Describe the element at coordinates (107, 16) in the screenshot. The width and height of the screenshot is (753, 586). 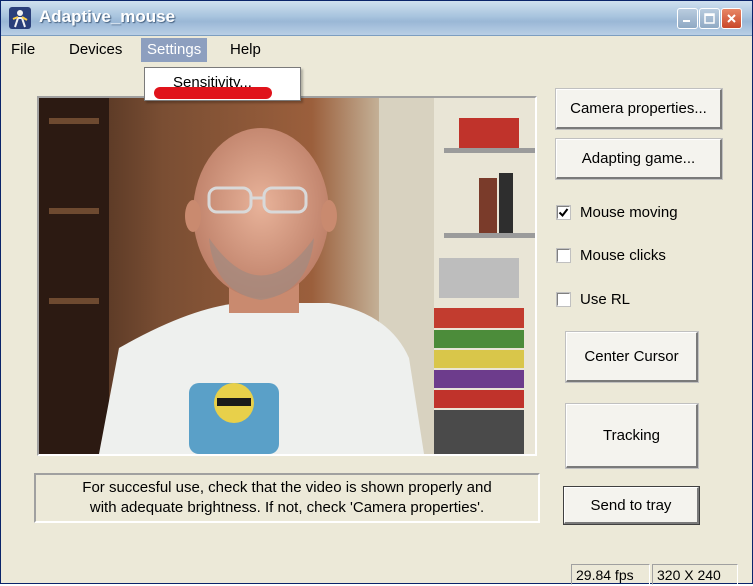
I see `window-title: Adaptive_mouse` at that location.